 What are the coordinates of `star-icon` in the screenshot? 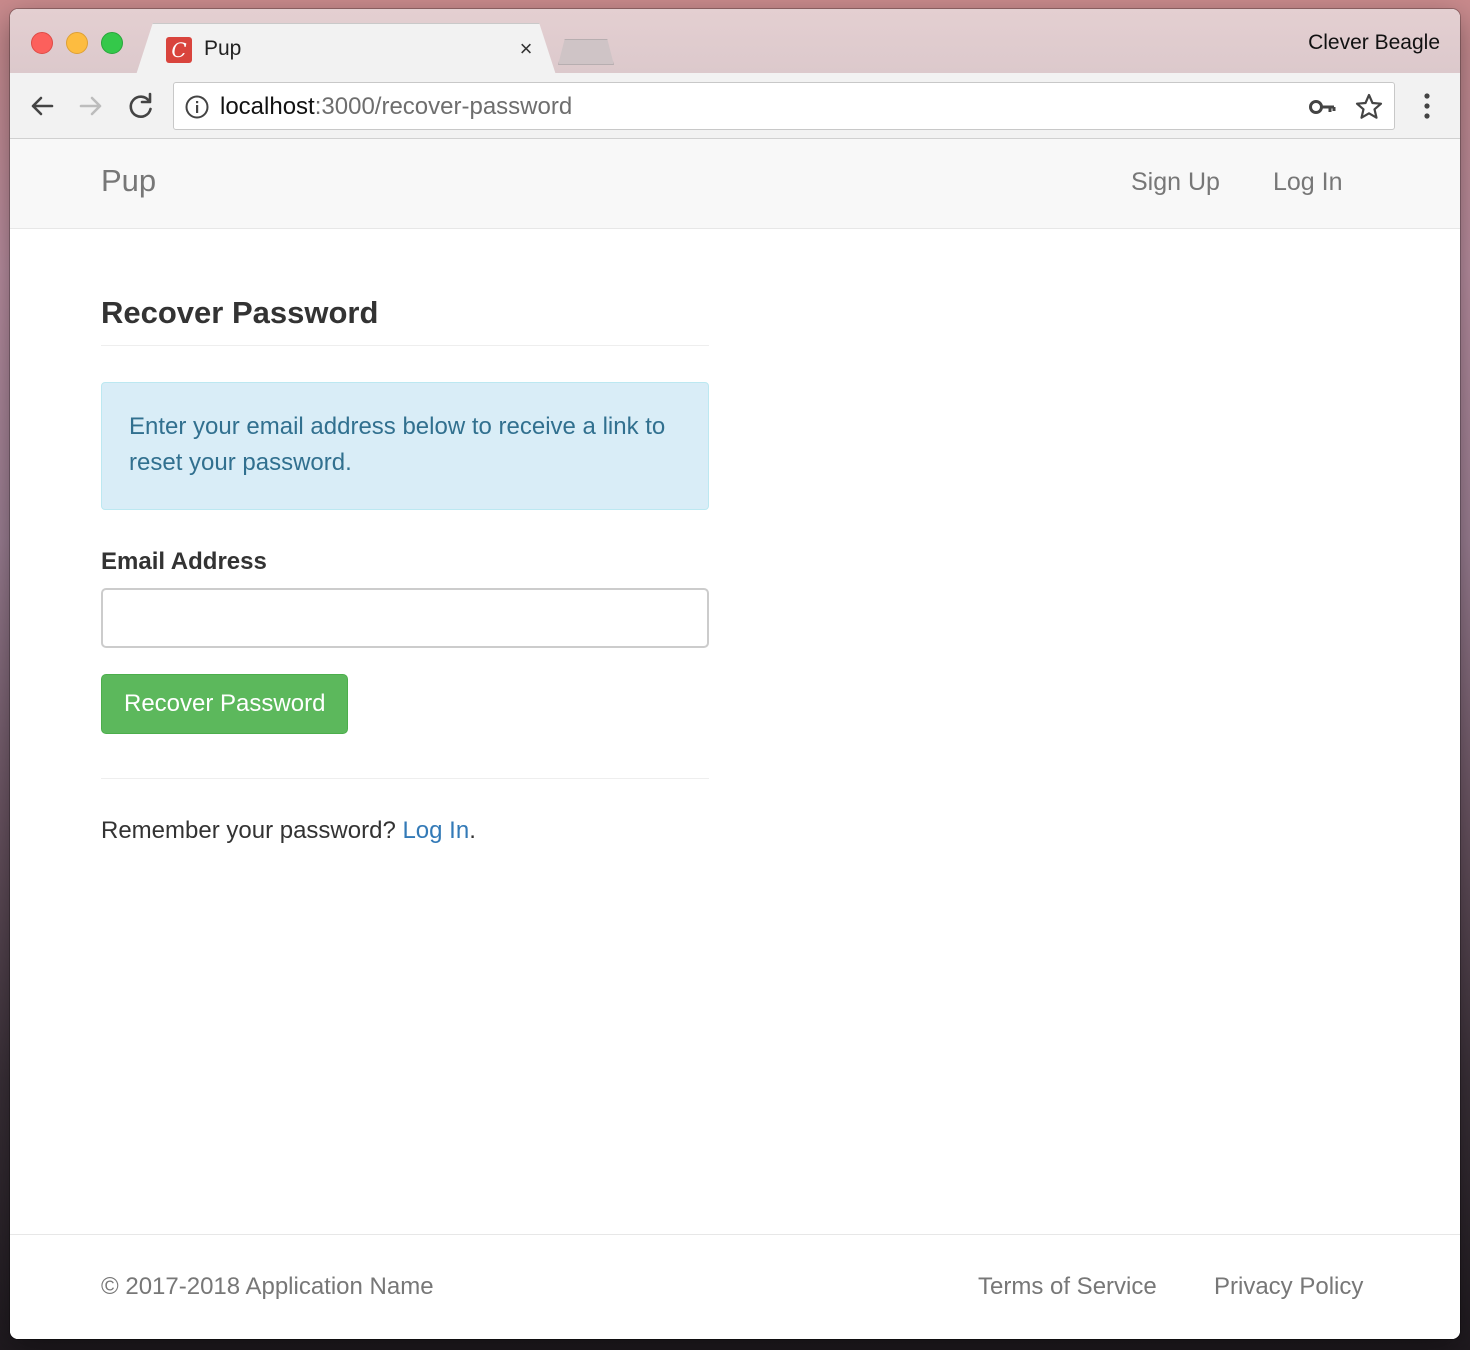 It's located at (1369, 107).